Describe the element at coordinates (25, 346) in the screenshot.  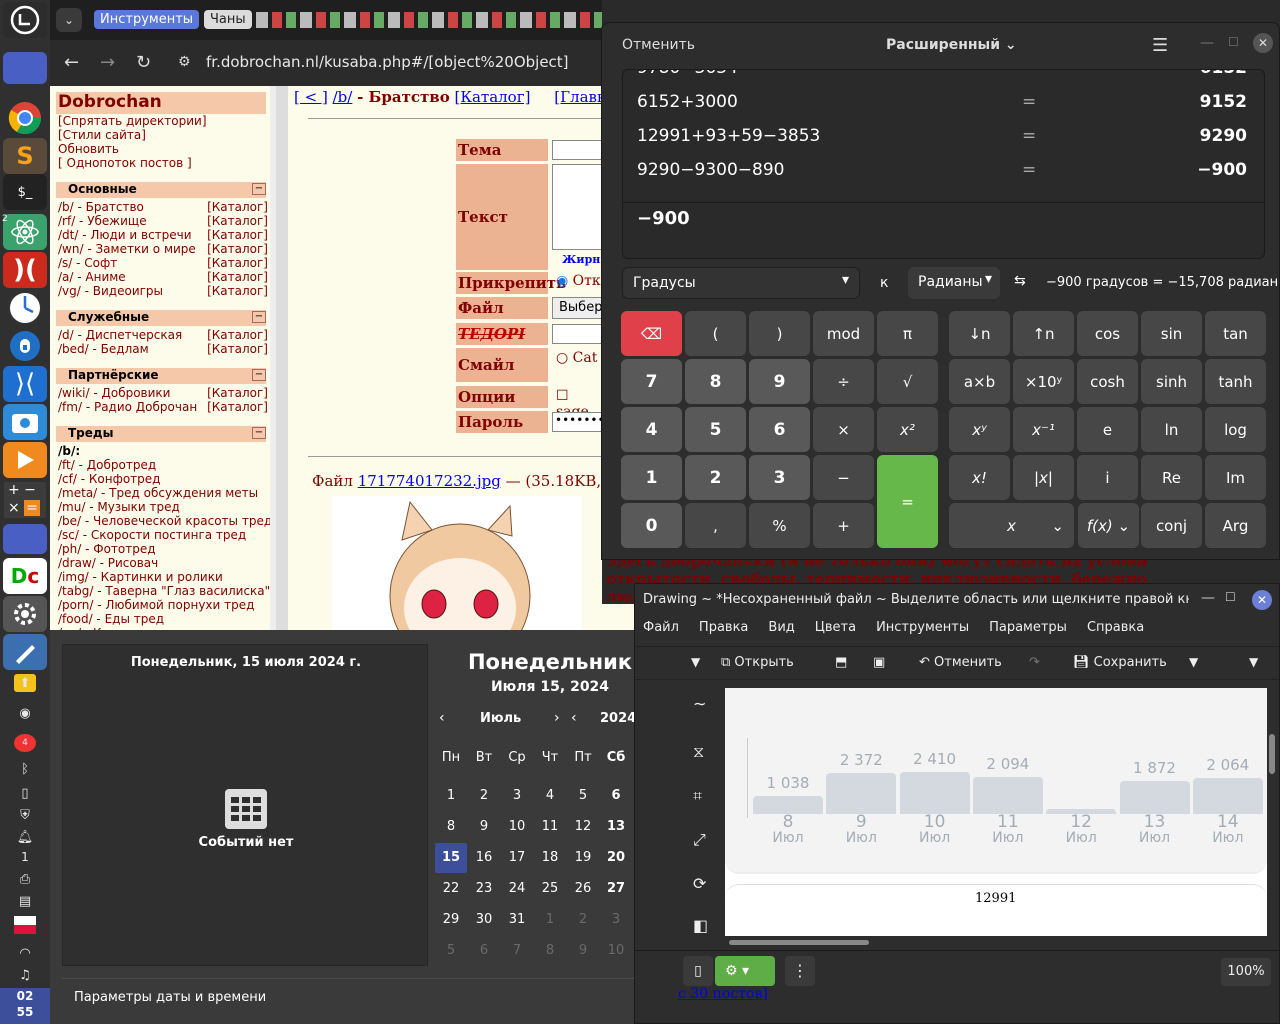
I see `keepassxc-icon` at that location.